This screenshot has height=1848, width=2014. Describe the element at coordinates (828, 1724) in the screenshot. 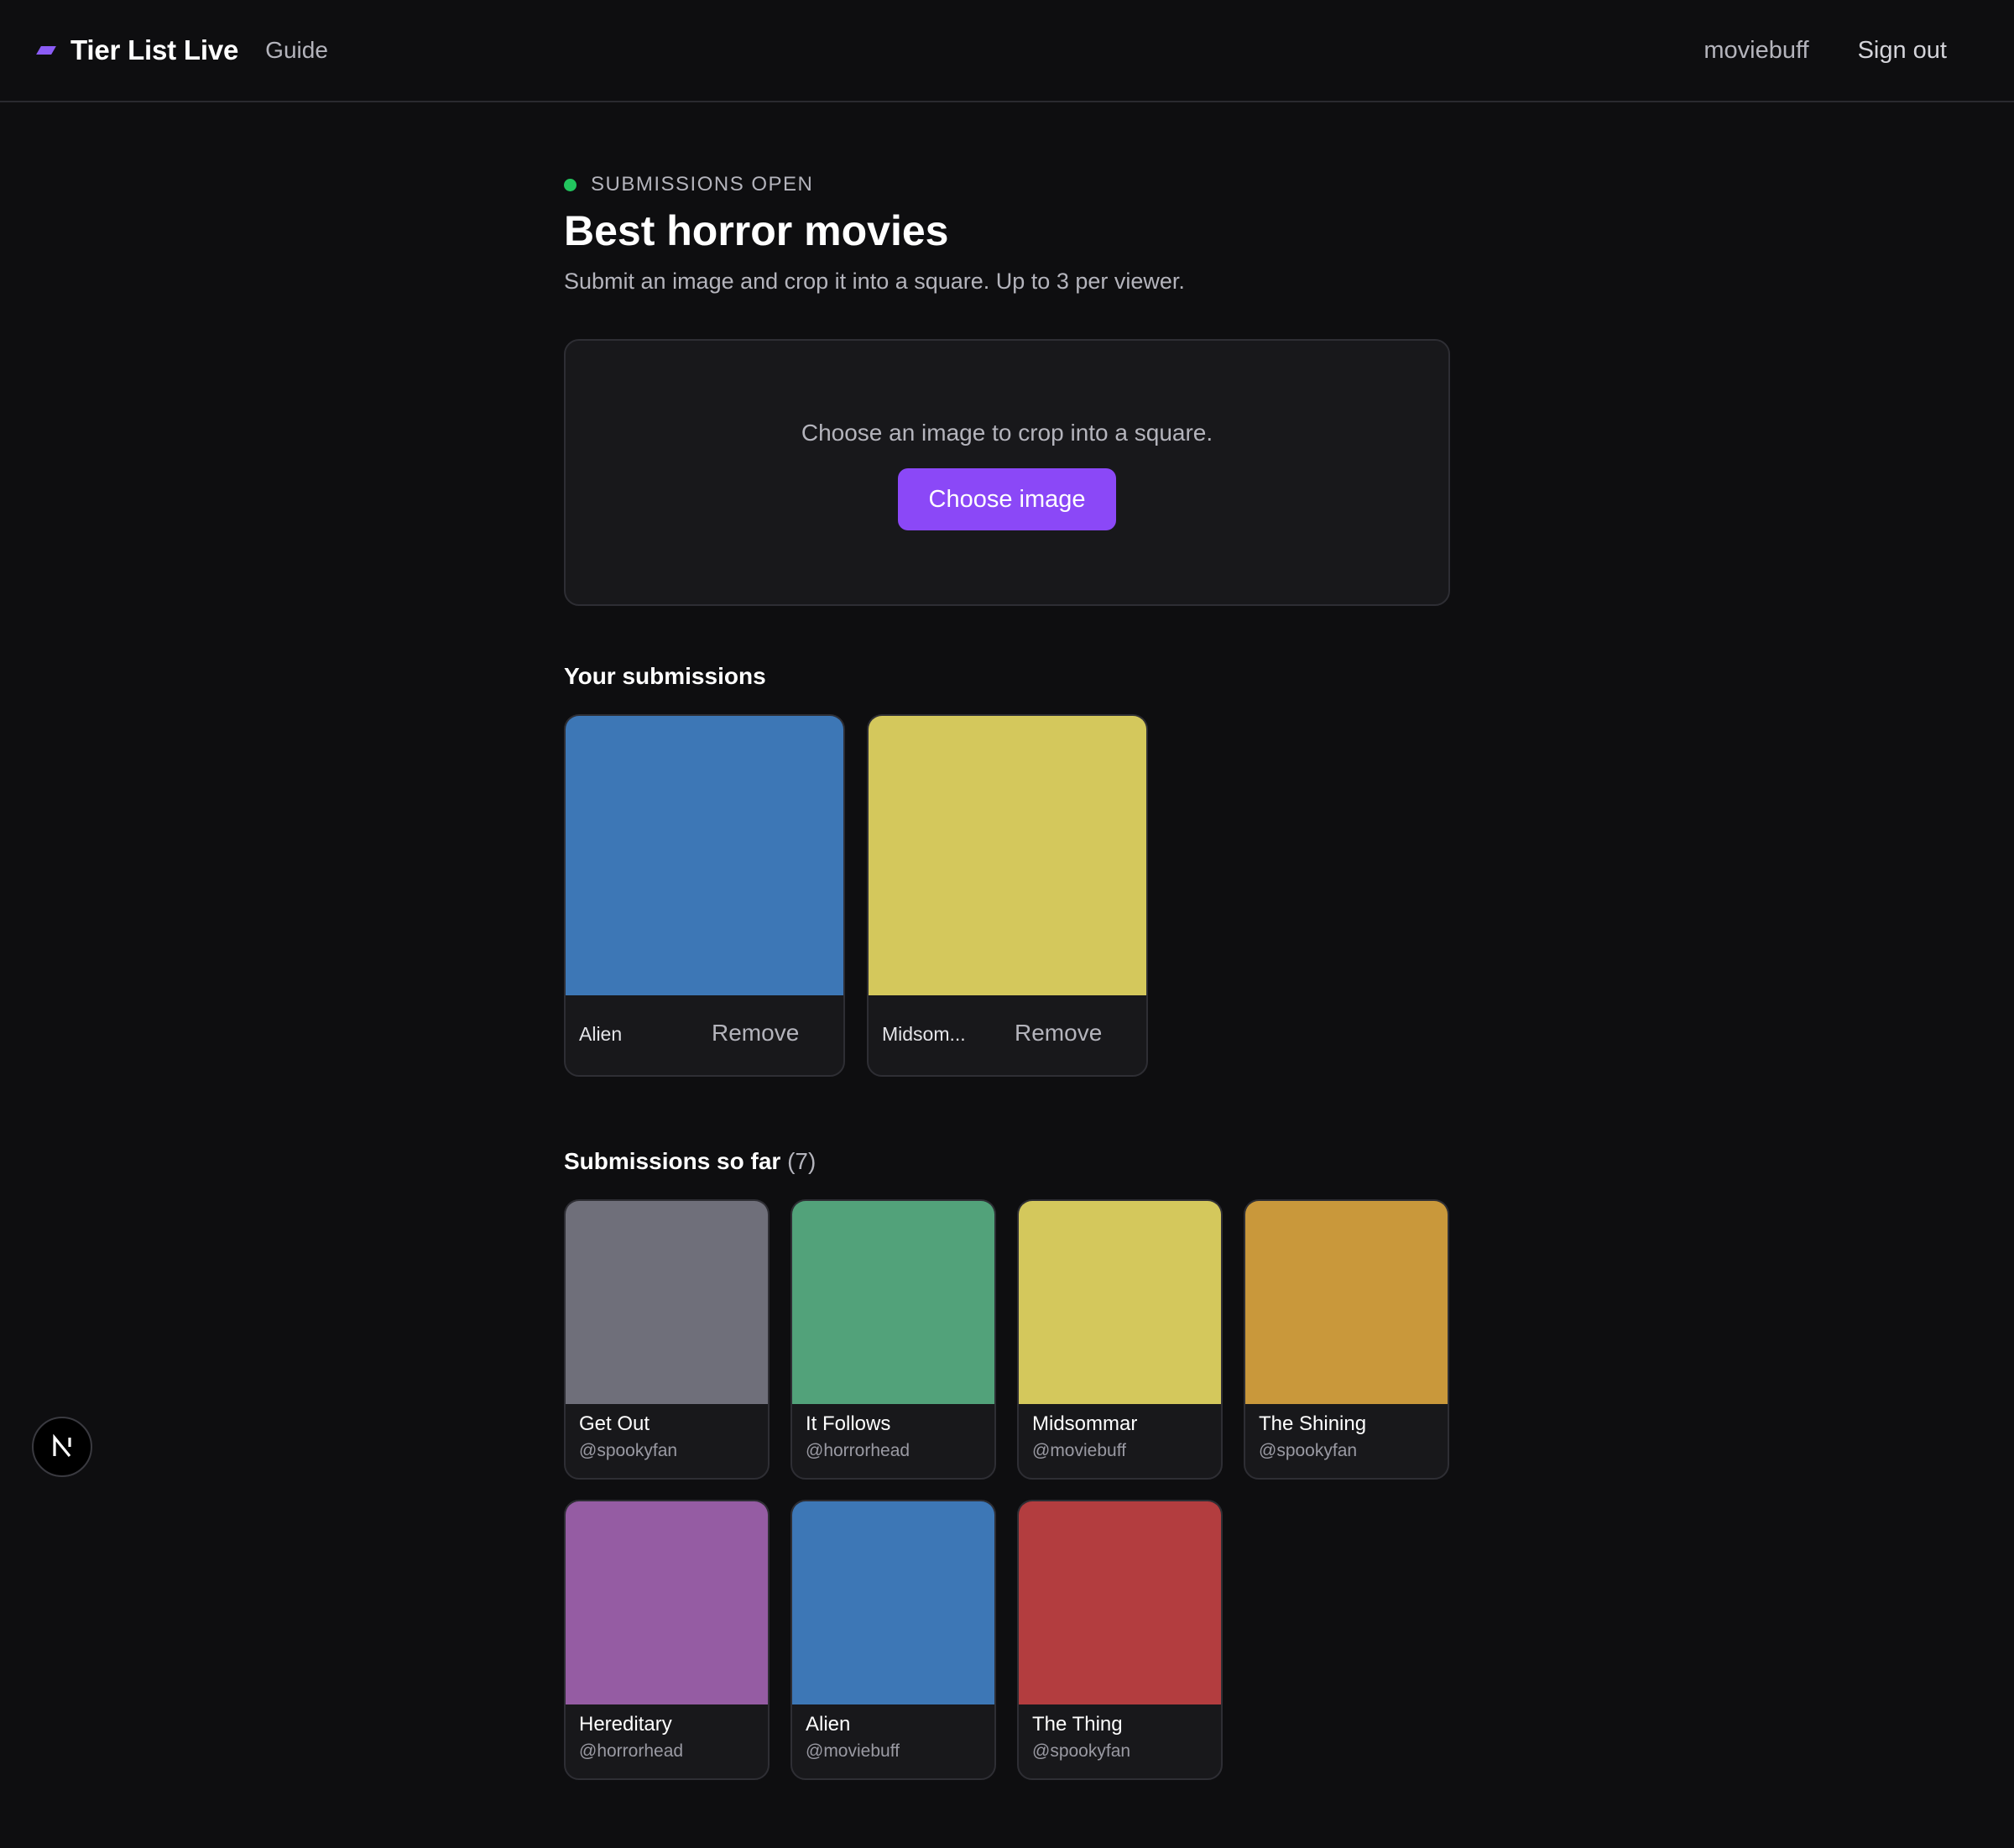

I see `submission-title: Alien` at that location.